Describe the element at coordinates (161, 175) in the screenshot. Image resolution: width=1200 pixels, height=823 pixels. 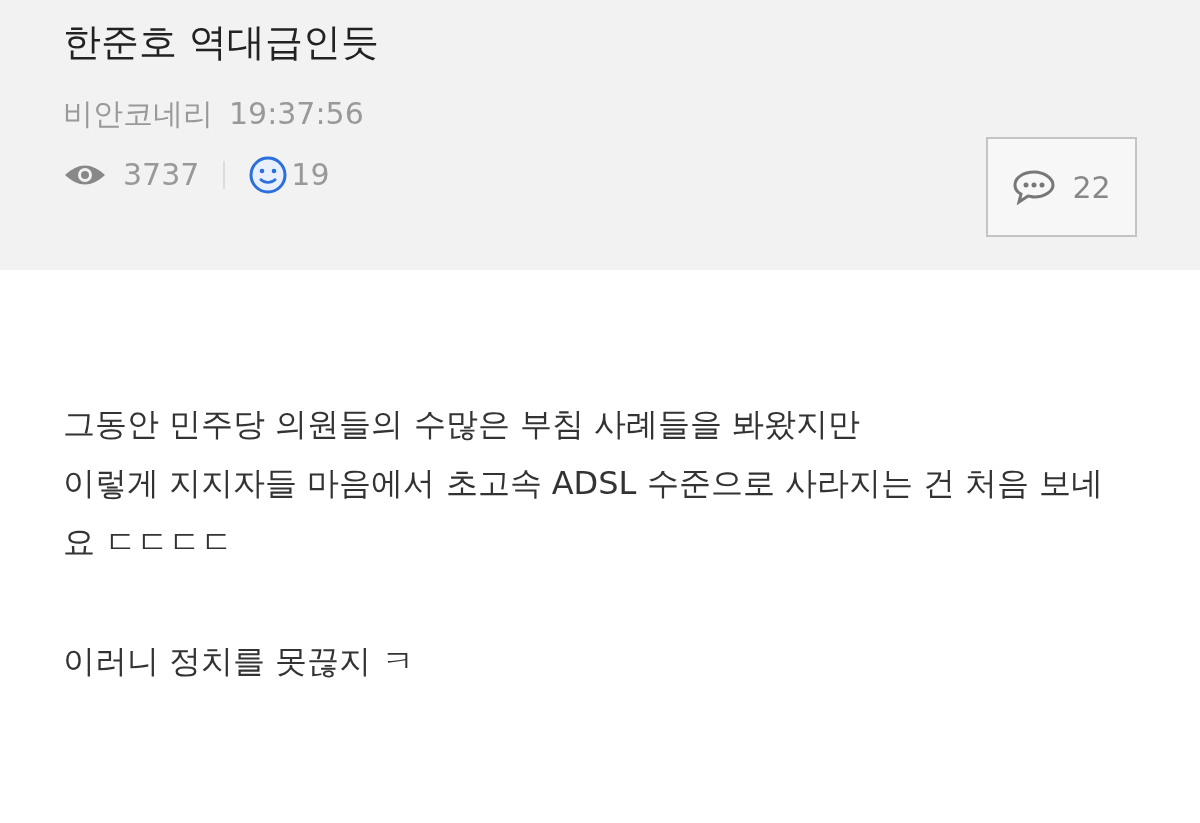
I see `view-count: 3737` at that location.